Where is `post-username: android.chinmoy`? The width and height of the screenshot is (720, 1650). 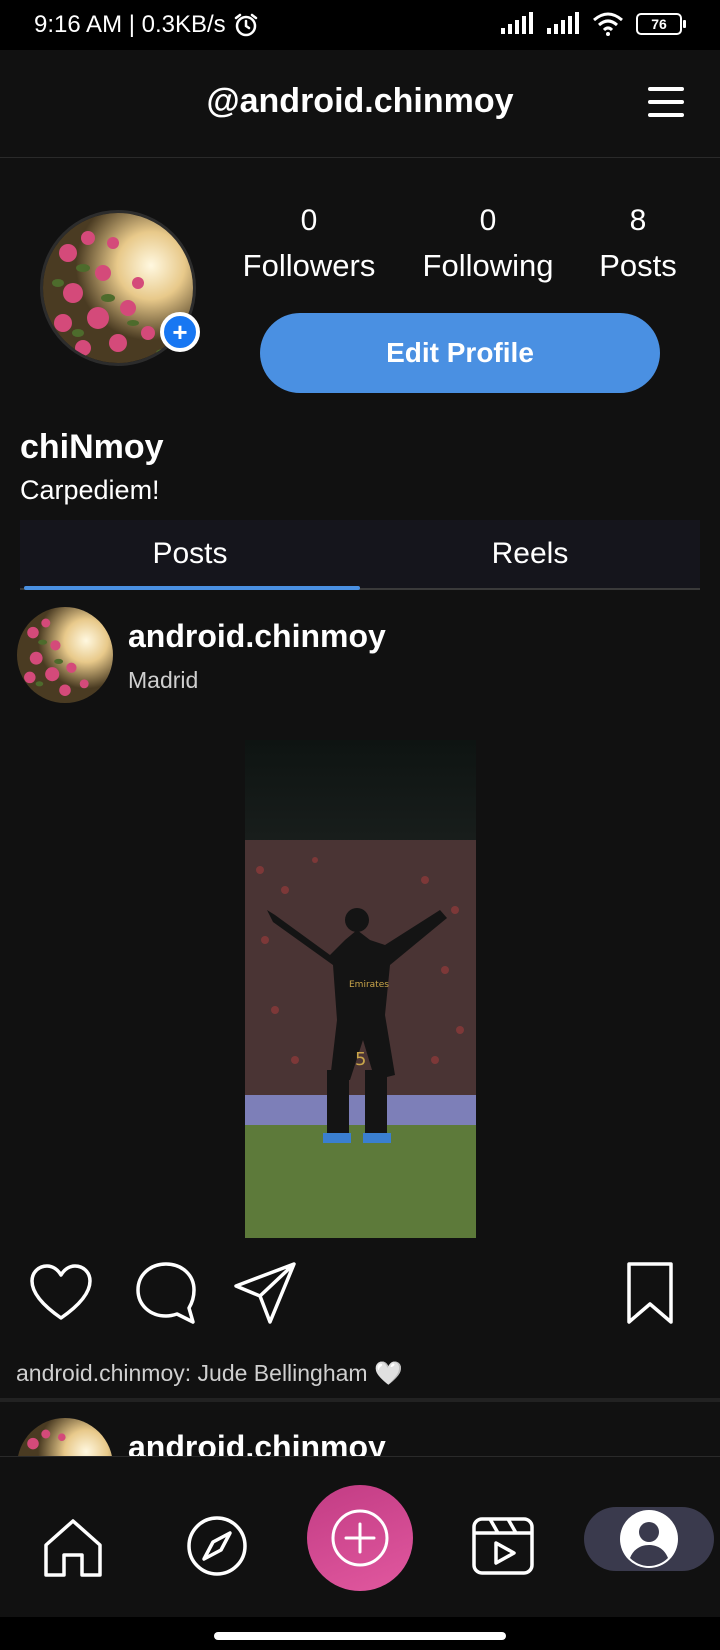
post-username: android.chinmoy is located at coordinates (257, 636).